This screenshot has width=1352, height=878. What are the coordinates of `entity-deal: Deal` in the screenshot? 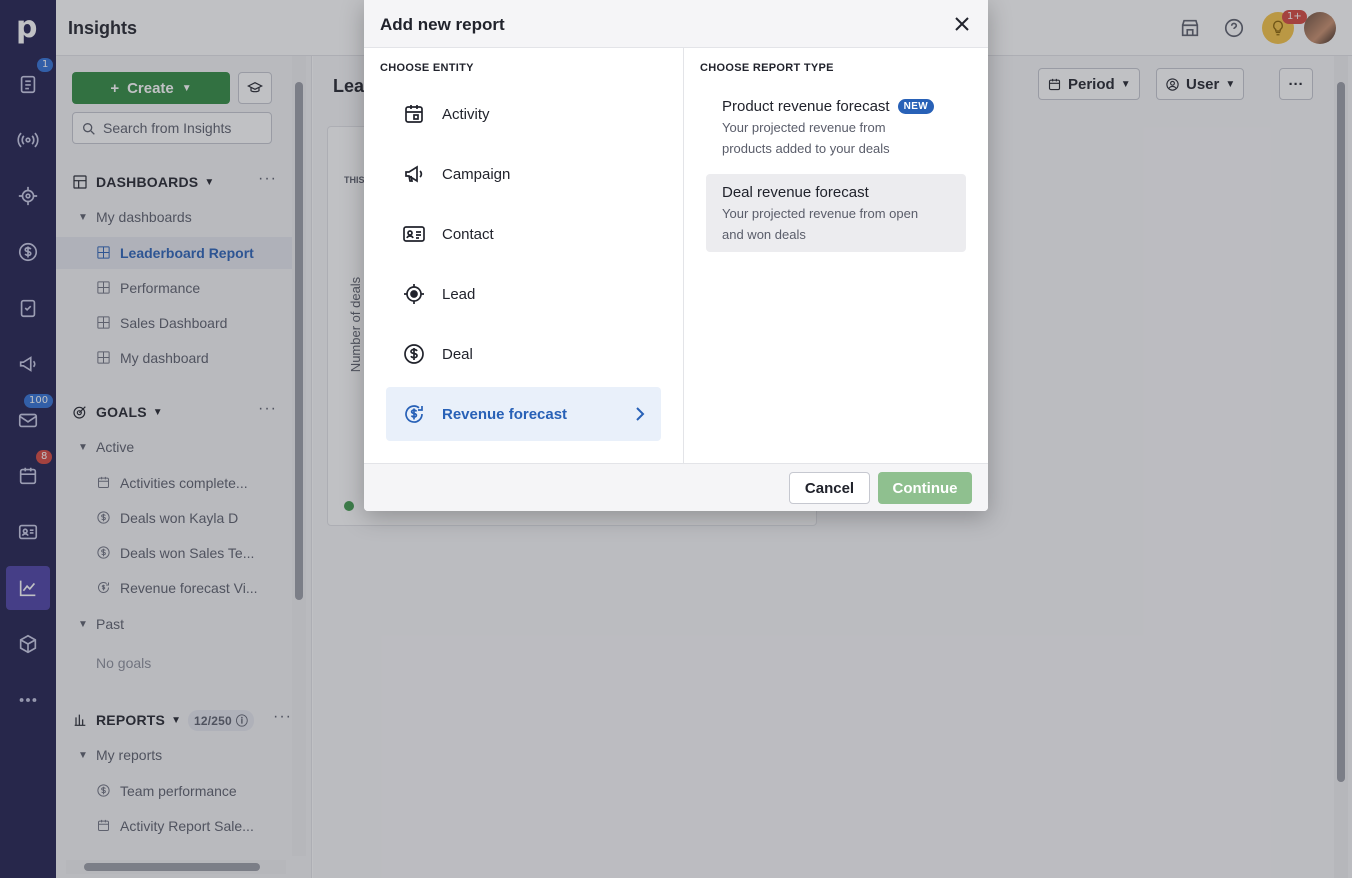 It's located at (523, 354).